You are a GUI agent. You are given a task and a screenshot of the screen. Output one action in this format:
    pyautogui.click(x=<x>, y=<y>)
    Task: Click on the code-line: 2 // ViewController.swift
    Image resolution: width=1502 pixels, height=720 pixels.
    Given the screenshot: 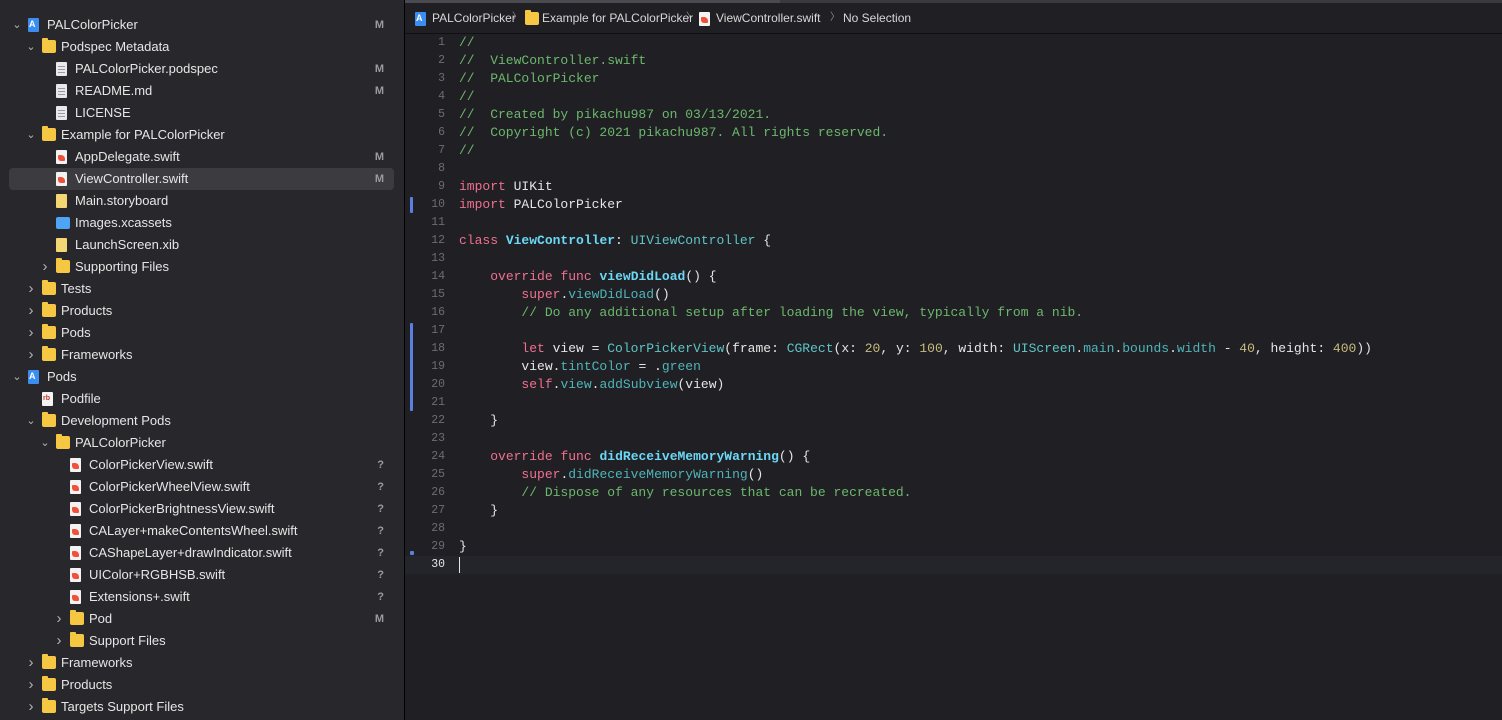 What is the action you would take?
    pyautogui.click(x=953, y=61)
    